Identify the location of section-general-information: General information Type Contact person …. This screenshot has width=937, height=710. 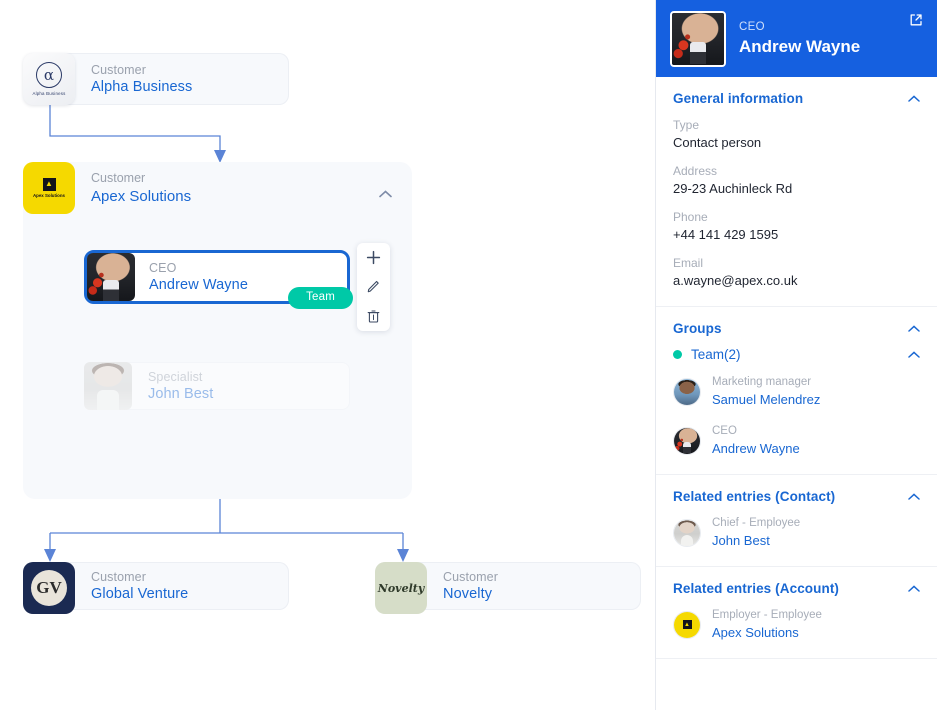
(796, 192).